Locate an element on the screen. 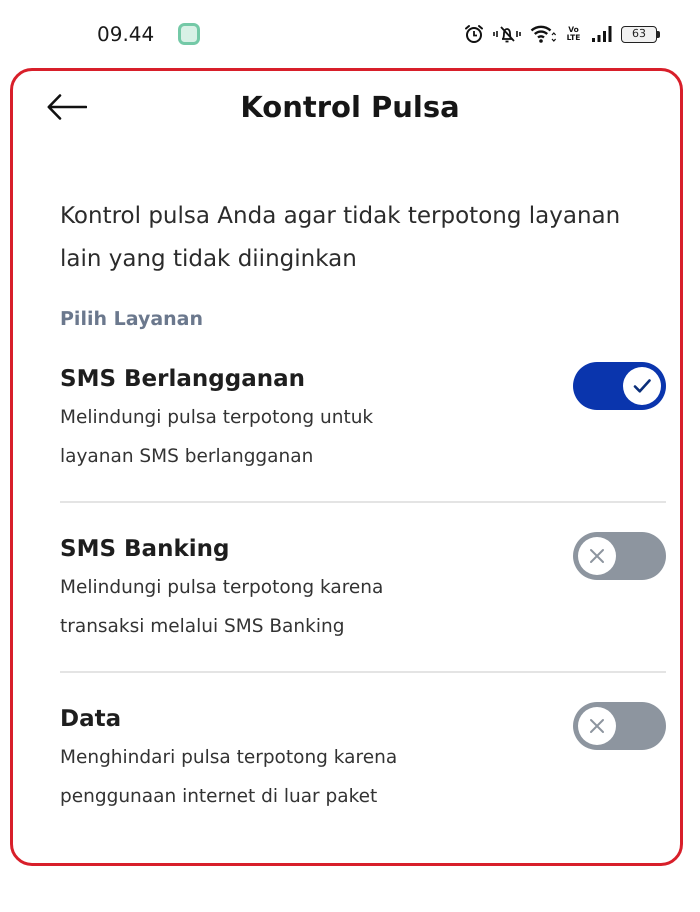 This screenshot has width=700, height=912. back-arrow-icon is located at coordinates (67, 107).